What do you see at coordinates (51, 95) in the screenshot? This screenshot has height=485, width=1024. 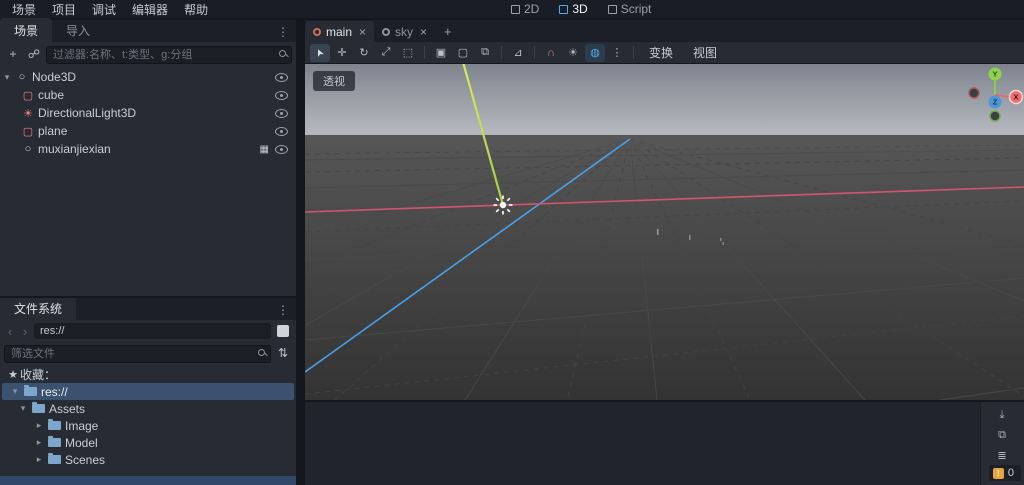 I see `node-label: cube` at bounding box center [51, 95].